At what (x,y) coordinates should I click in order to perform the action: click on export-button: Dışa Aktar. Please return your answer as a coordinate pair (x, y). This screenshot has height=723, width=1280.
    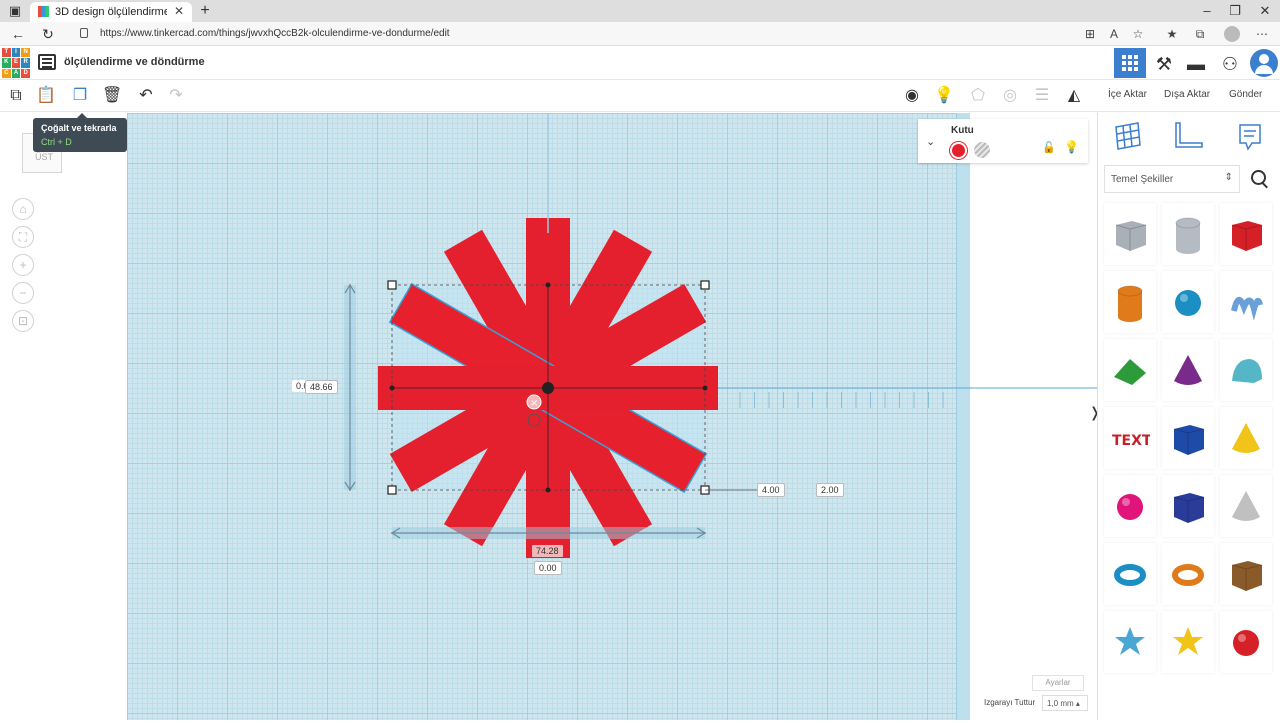
    Looking at the image, I should click on (1187, 94).